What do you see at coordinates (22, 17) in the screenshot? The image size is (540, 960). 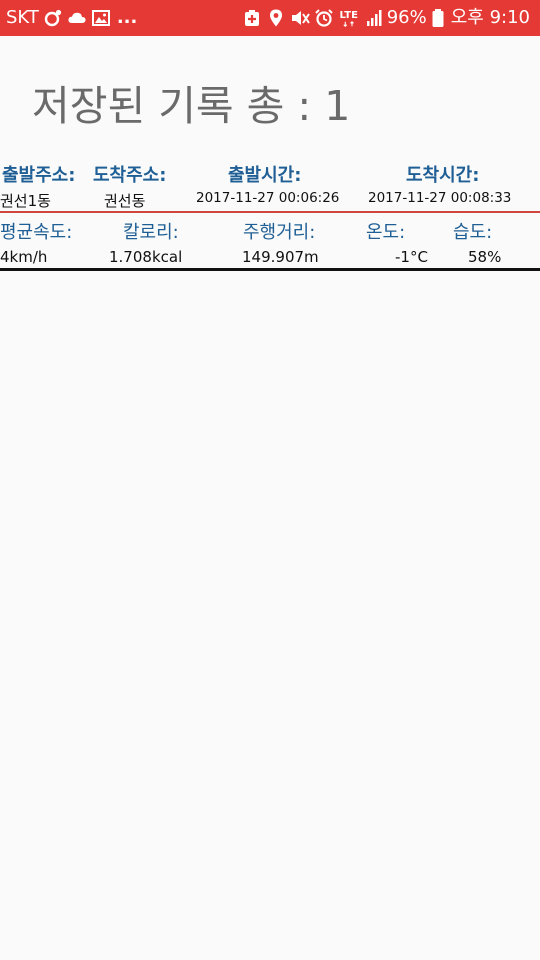 I see `carrier-label: SKT` at bounding box center [22, 17].